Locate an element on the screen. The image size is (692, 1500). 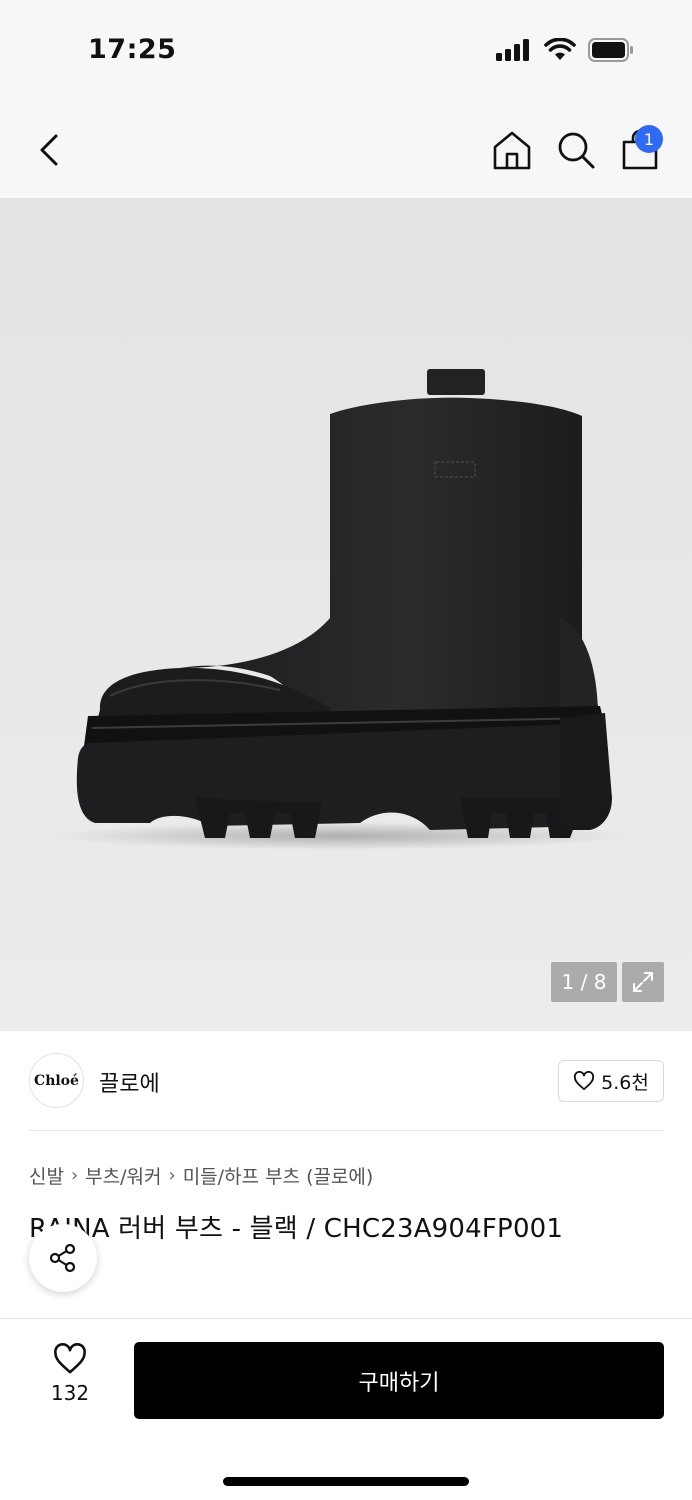
image-counter: 1 / 8 is located at coordinates (584, 982).